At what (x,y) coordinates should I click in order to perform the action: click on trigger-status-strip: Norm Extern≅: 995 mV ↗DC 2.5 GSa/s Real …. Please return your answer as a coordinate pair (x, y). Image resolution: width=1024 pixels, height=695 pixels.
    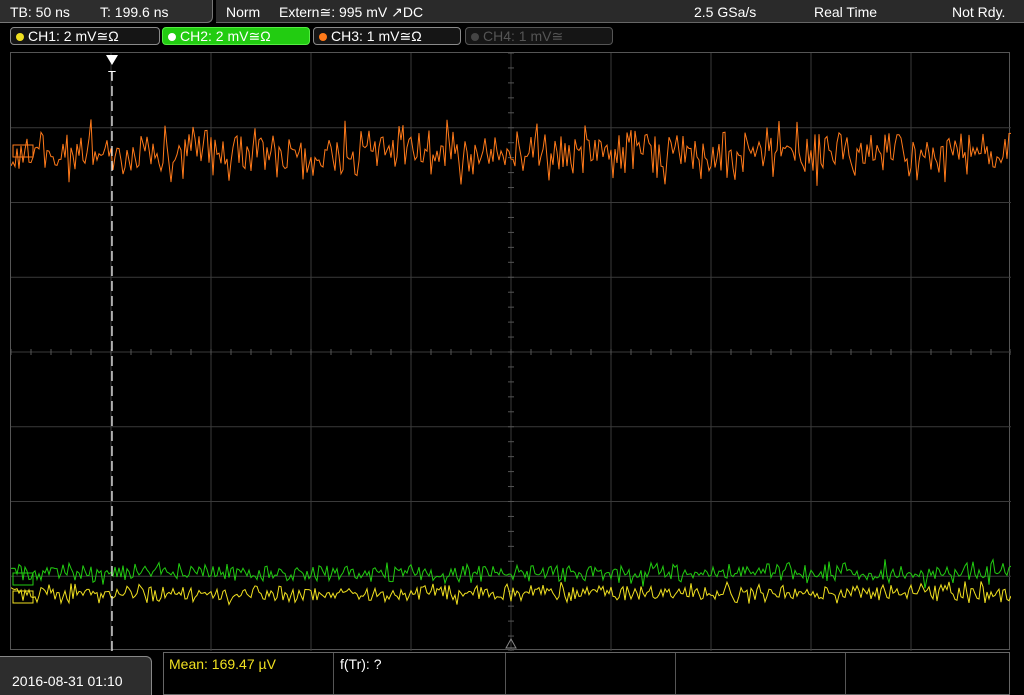
    Looking at the image, I should click on (620, 11).